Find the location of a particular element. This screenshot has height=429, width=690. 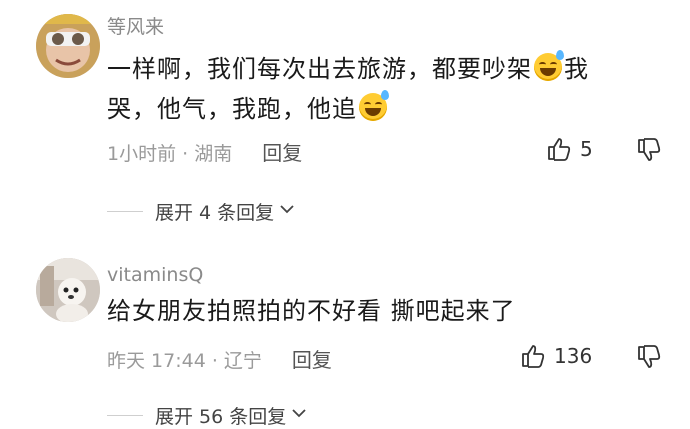

like-button: 136 is located at coordinates (556, 356).